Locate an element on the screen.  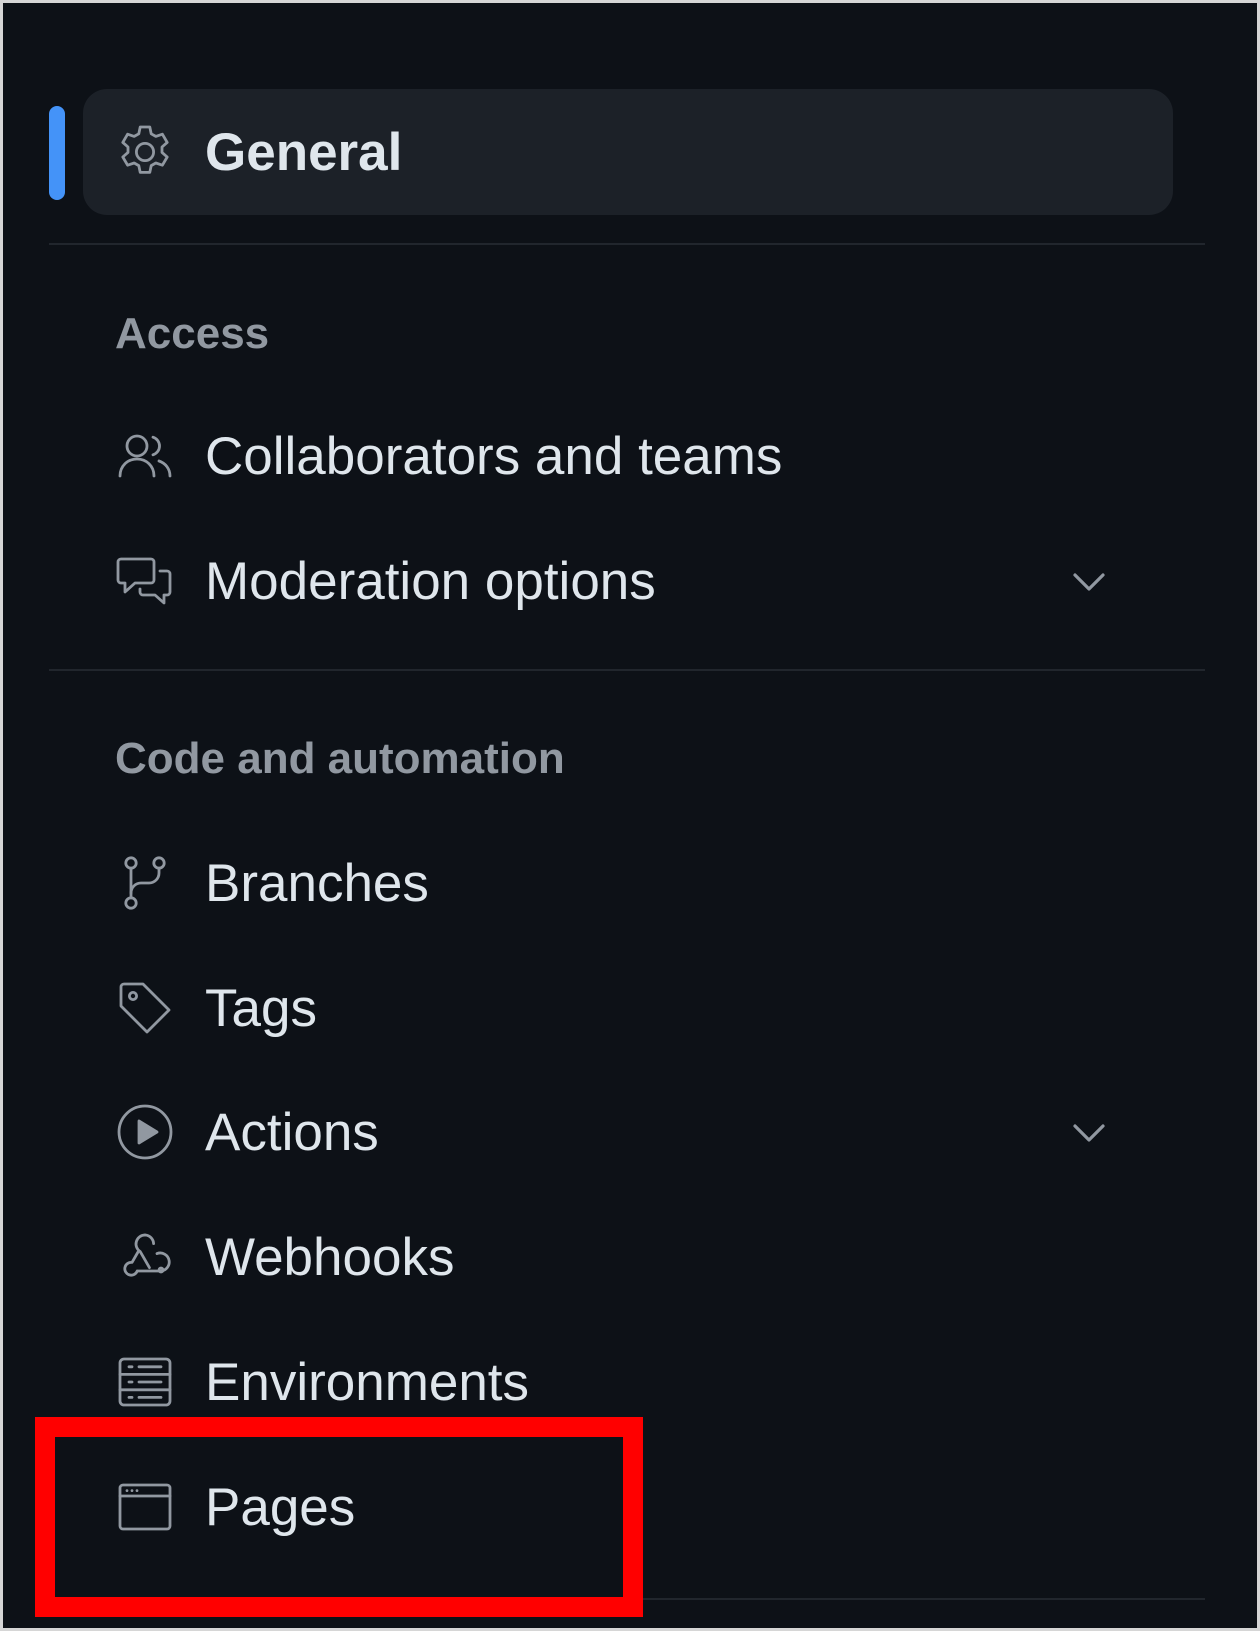
gear-icon is located at coordinates (145, 152).